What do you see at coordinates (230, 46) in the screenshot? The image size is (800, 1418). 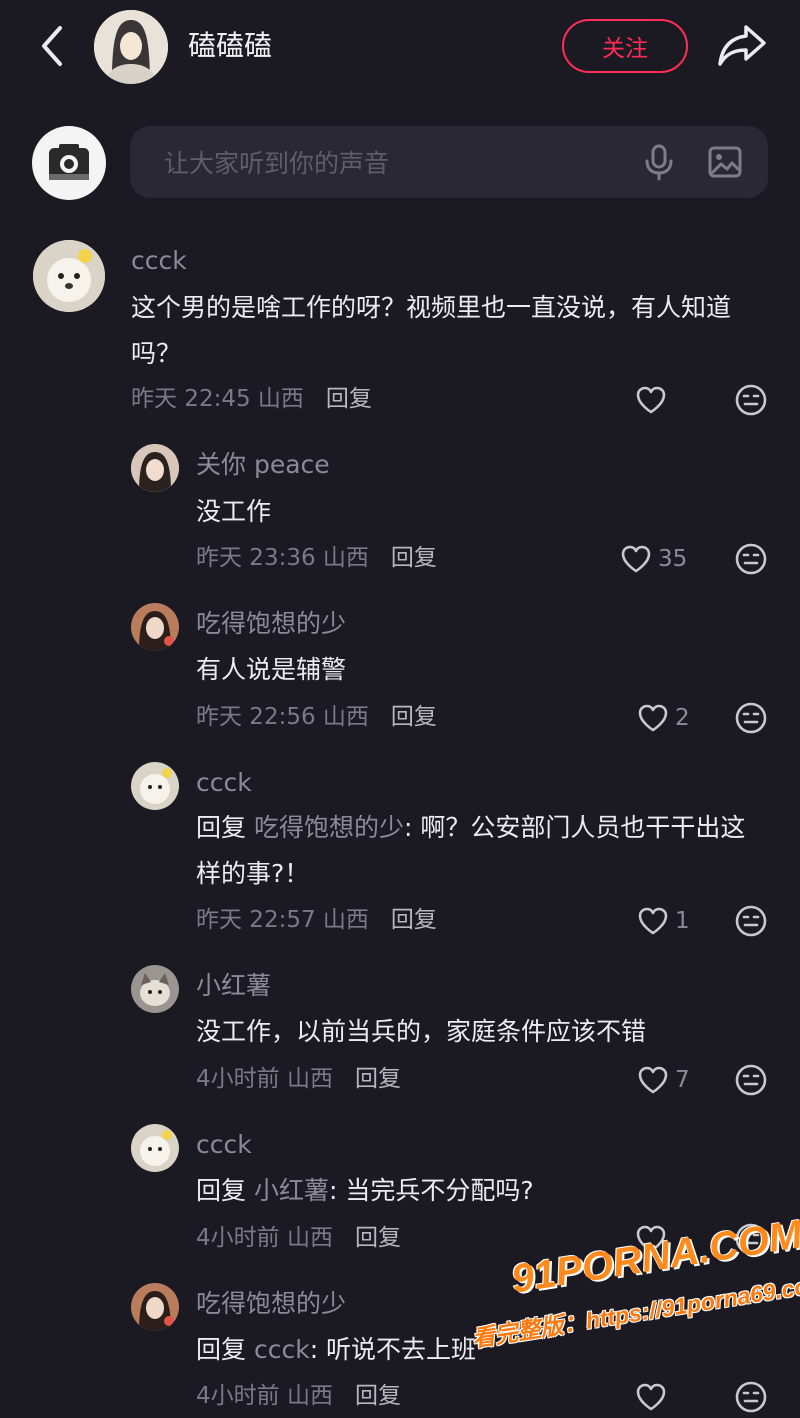 I see `author-name: 磕磕磕` at bounding box center [230, 46].